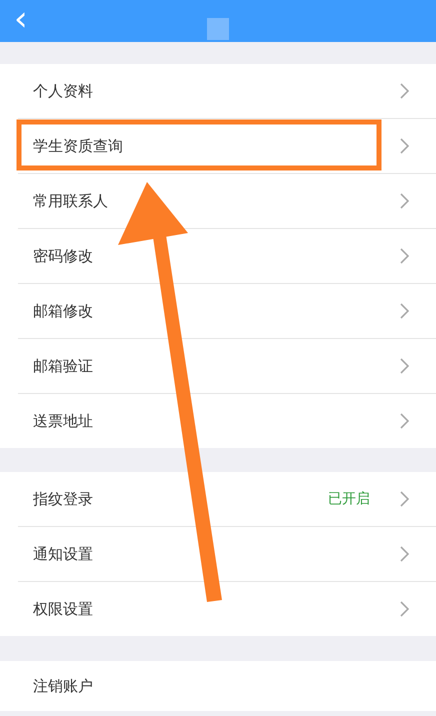 The height and width of the screenshot is (716, 436). Describe the element at coordinates (63, 686) in the screenshot. I see `row-label: 注销账户` at that location.